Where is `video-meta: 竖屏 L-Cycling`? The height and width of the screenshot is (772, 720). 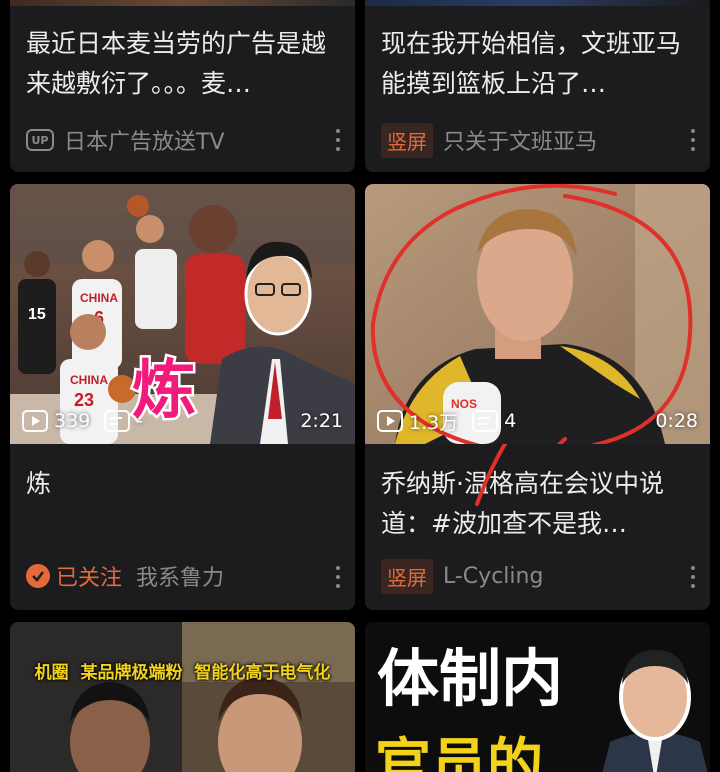
video-meta: 竖屏 L-Cycling is located at coordinates (541, 576).